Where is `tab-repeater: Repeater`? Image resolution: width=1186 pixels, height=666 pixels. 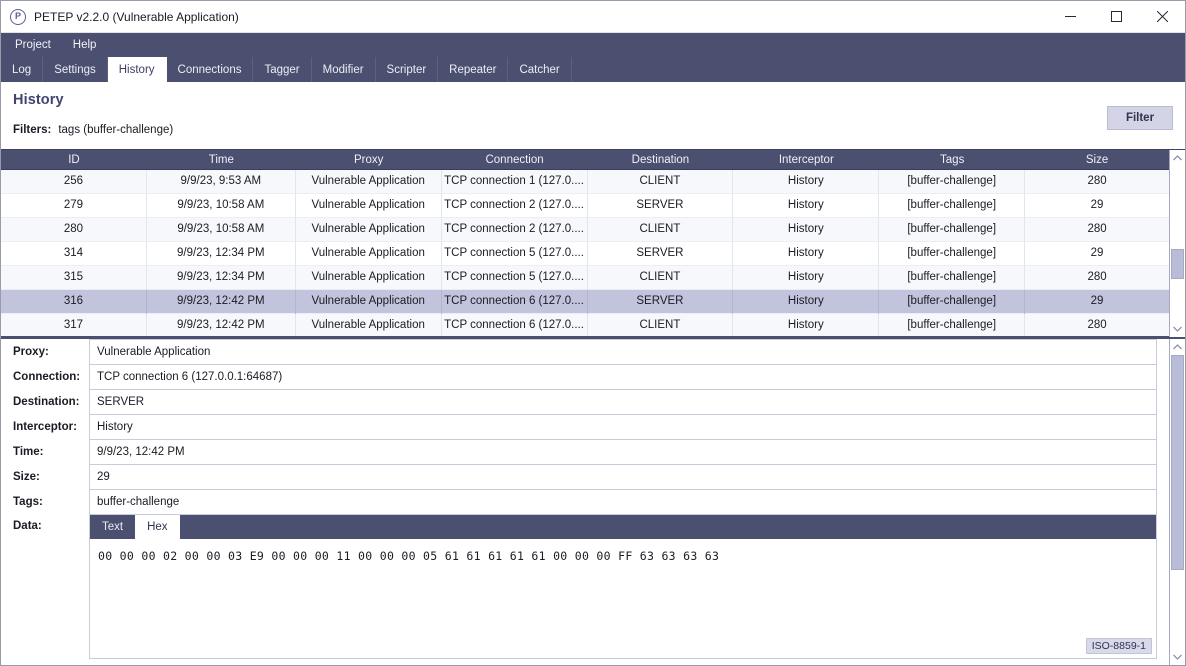 tab-repeater: Repeater is located at coordinates (473, 69).